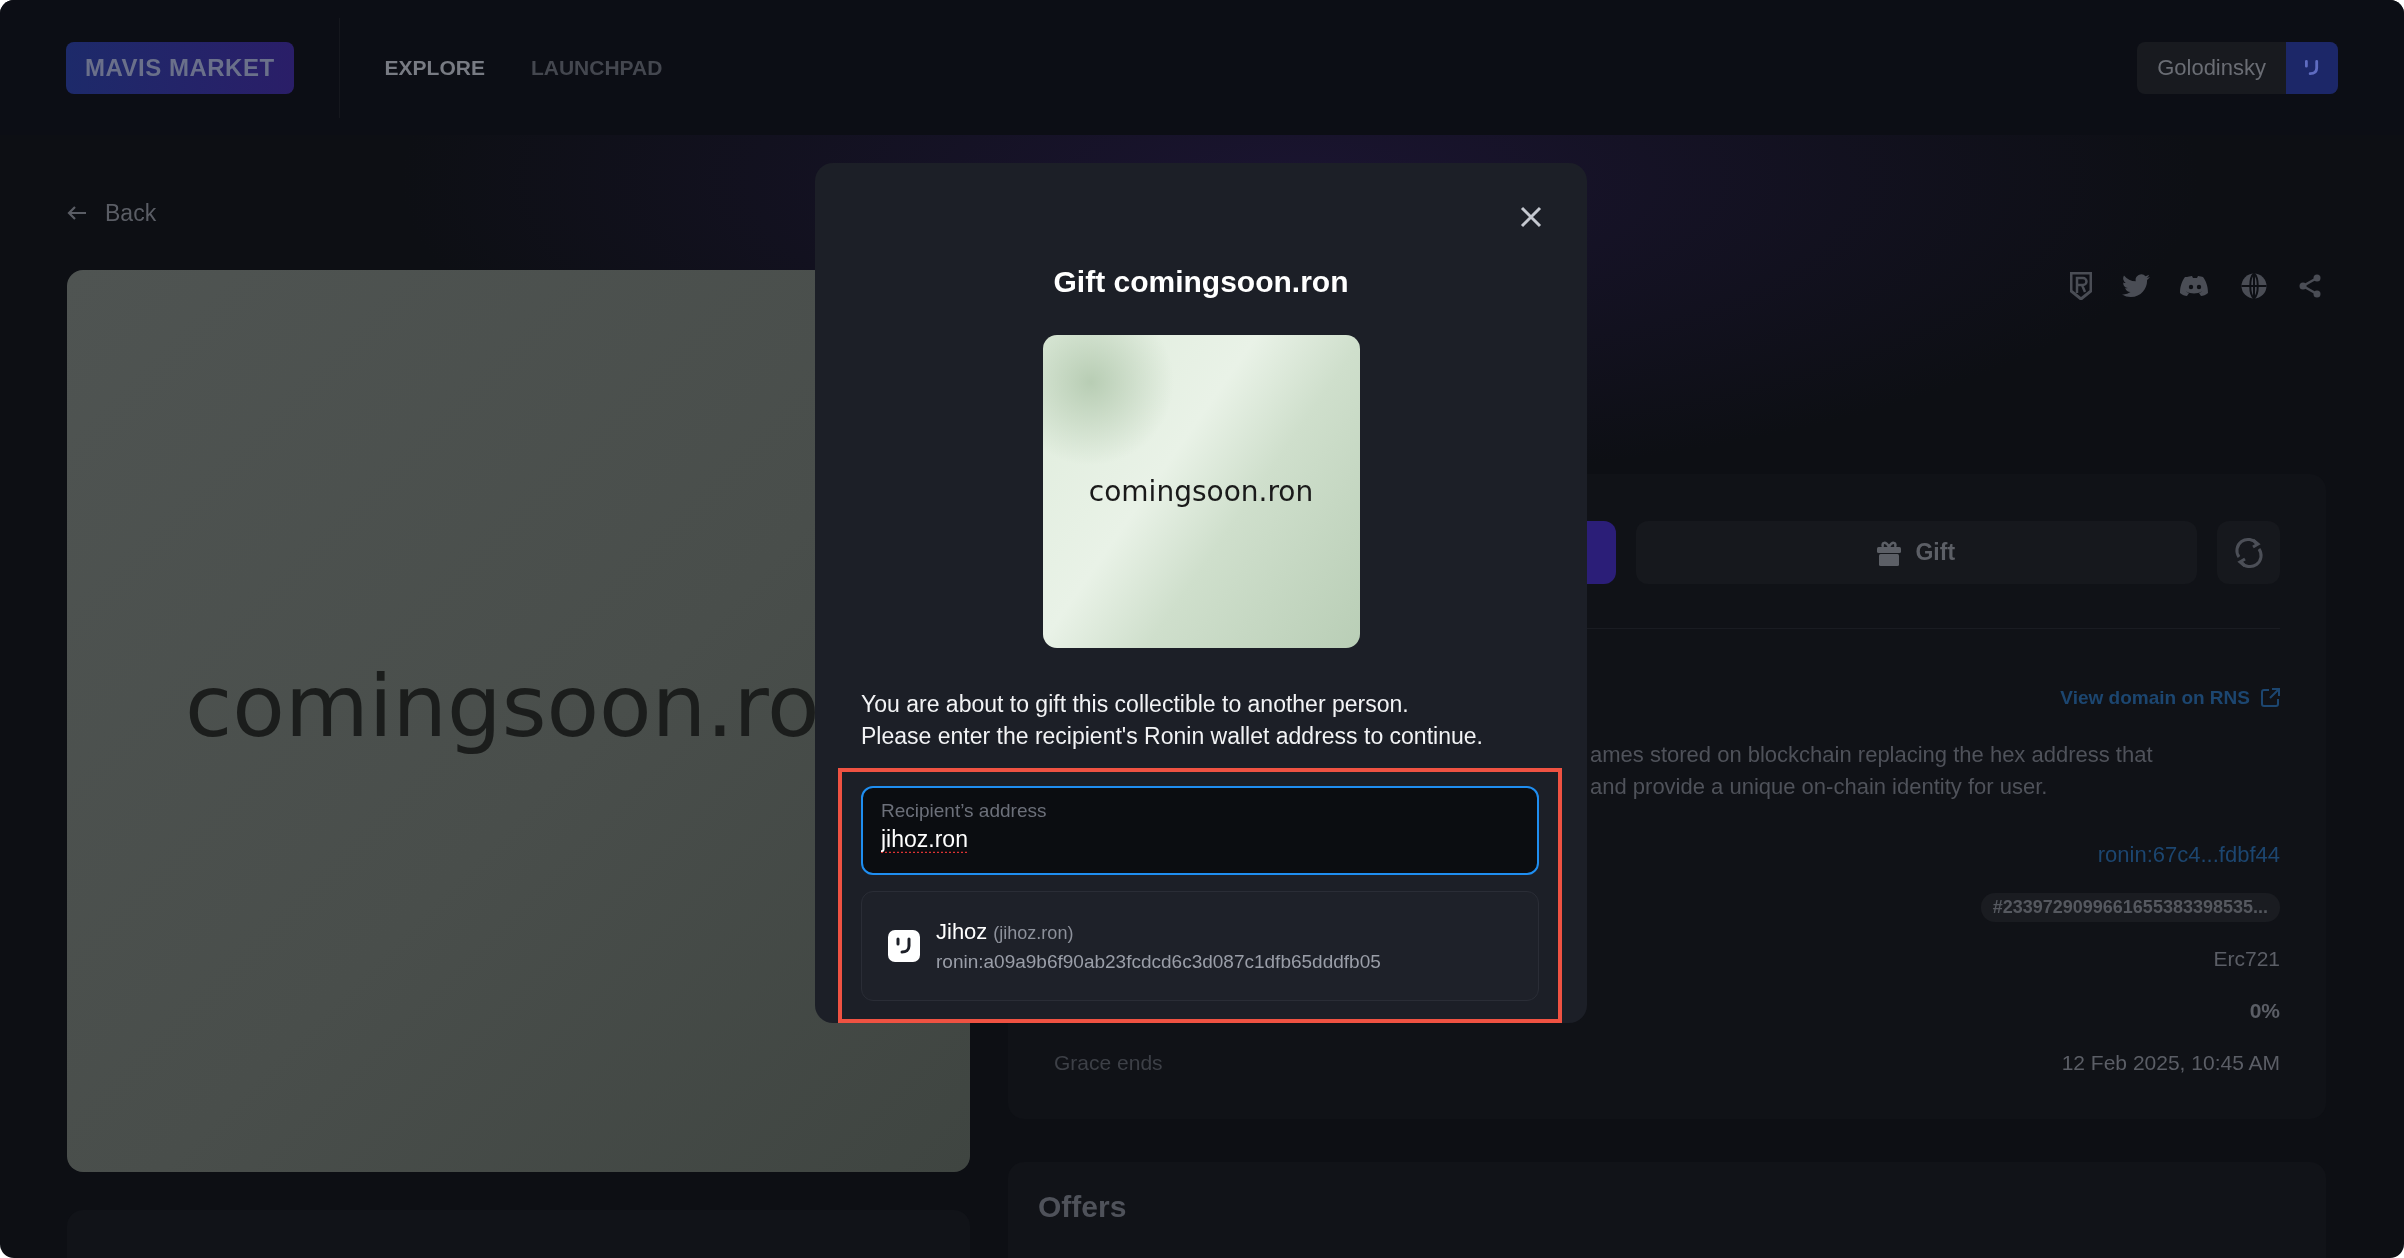 The image size is (2404, 1258). What do you see at coordinates (1200, 946) in the screenshot?
I see `recipient-suggestion: Jihoz (jihoz.ron) ronin:a09a9b6f90ab23fcdcd6c3d087c1dfb65dddfb05` at bounding box center [1200, 946].